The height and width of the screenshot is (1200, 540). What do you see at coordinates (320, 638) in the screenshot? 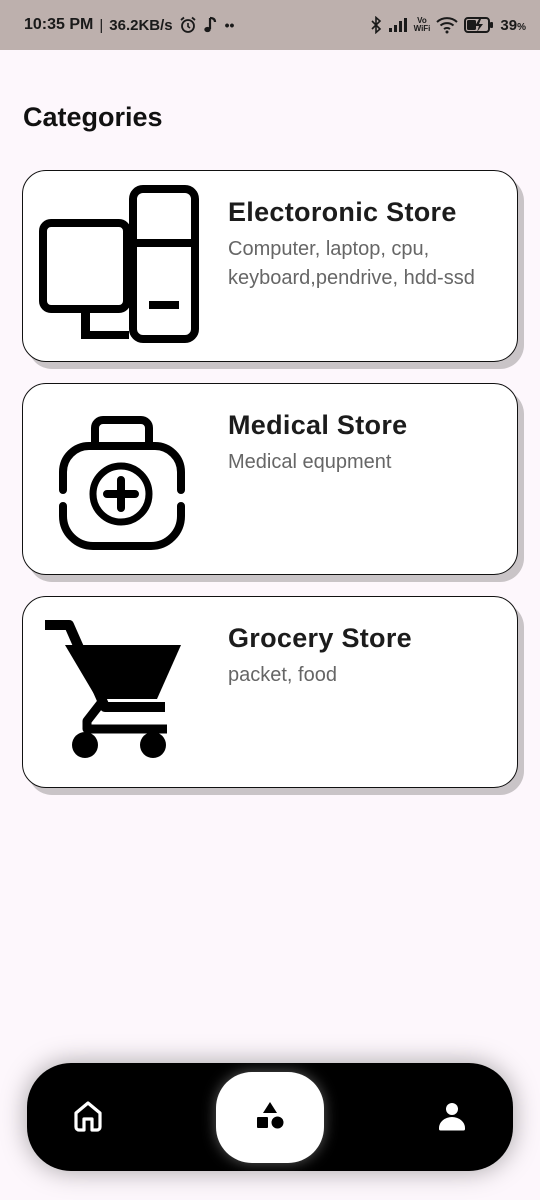
I see `category-title: Grocery Store` at bounding box center [320, 638].